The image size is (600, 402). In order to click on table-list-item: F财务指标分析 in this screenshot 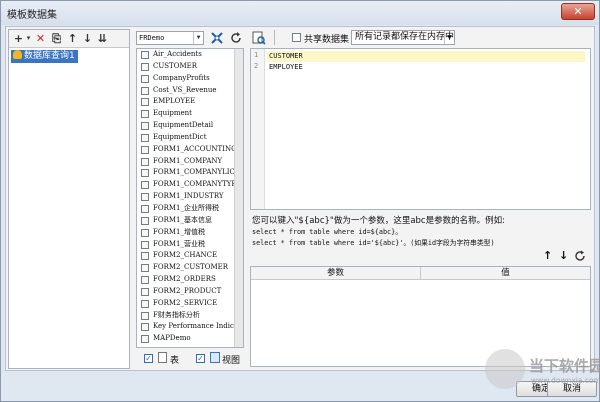, I will do `click(190, 316)`.